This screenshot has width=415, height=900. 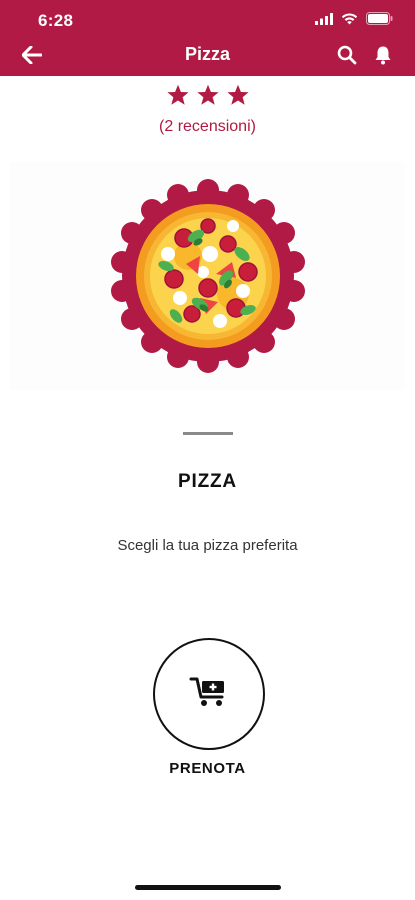 I want to click on cart-add-icon, so click(x=209, y=694).